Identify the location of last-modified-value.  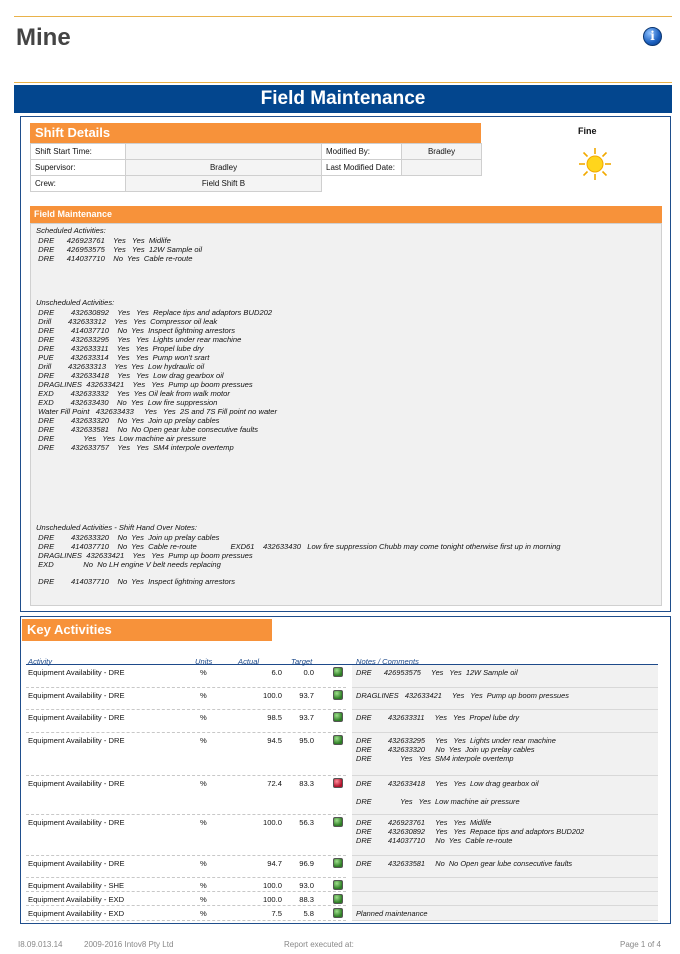
(441, 167).